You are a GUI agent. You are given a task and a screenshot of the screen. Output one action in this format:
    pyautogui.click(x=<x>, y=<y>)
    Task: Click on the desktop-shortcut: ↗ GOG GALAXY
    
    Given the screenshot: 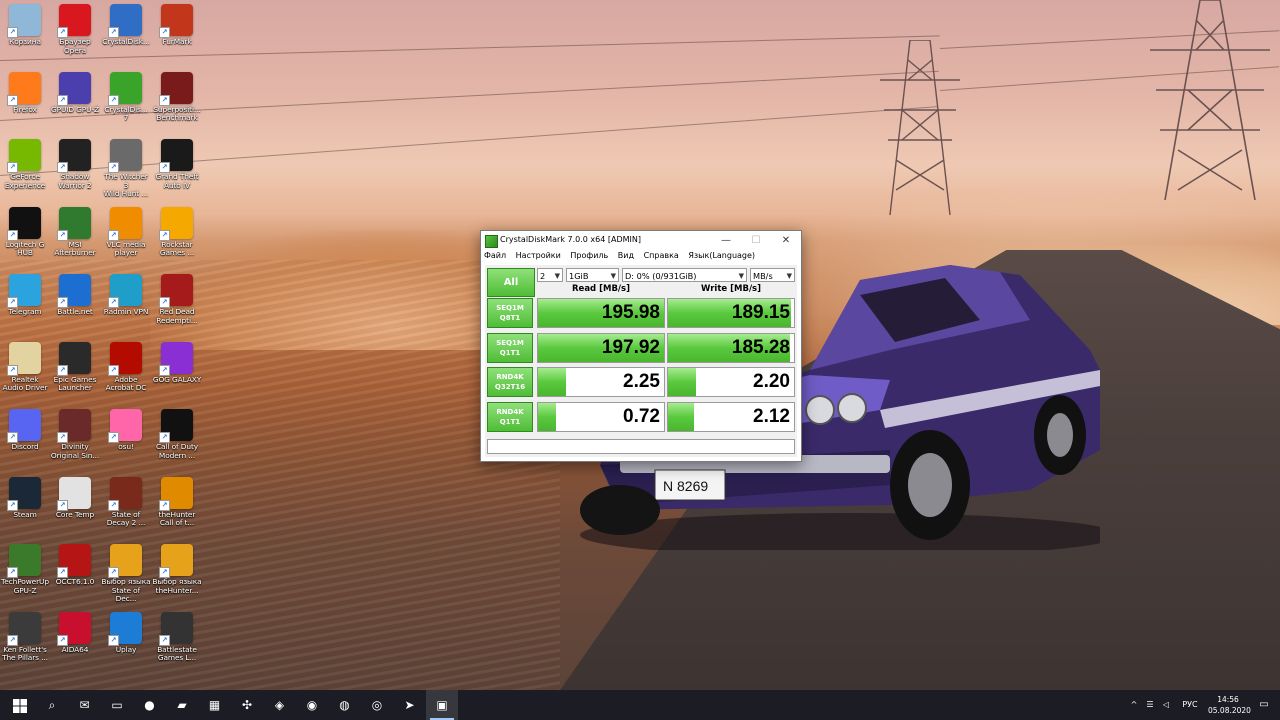 What is the action you would take?
    pyautogui.click(x=177, y=370)
    